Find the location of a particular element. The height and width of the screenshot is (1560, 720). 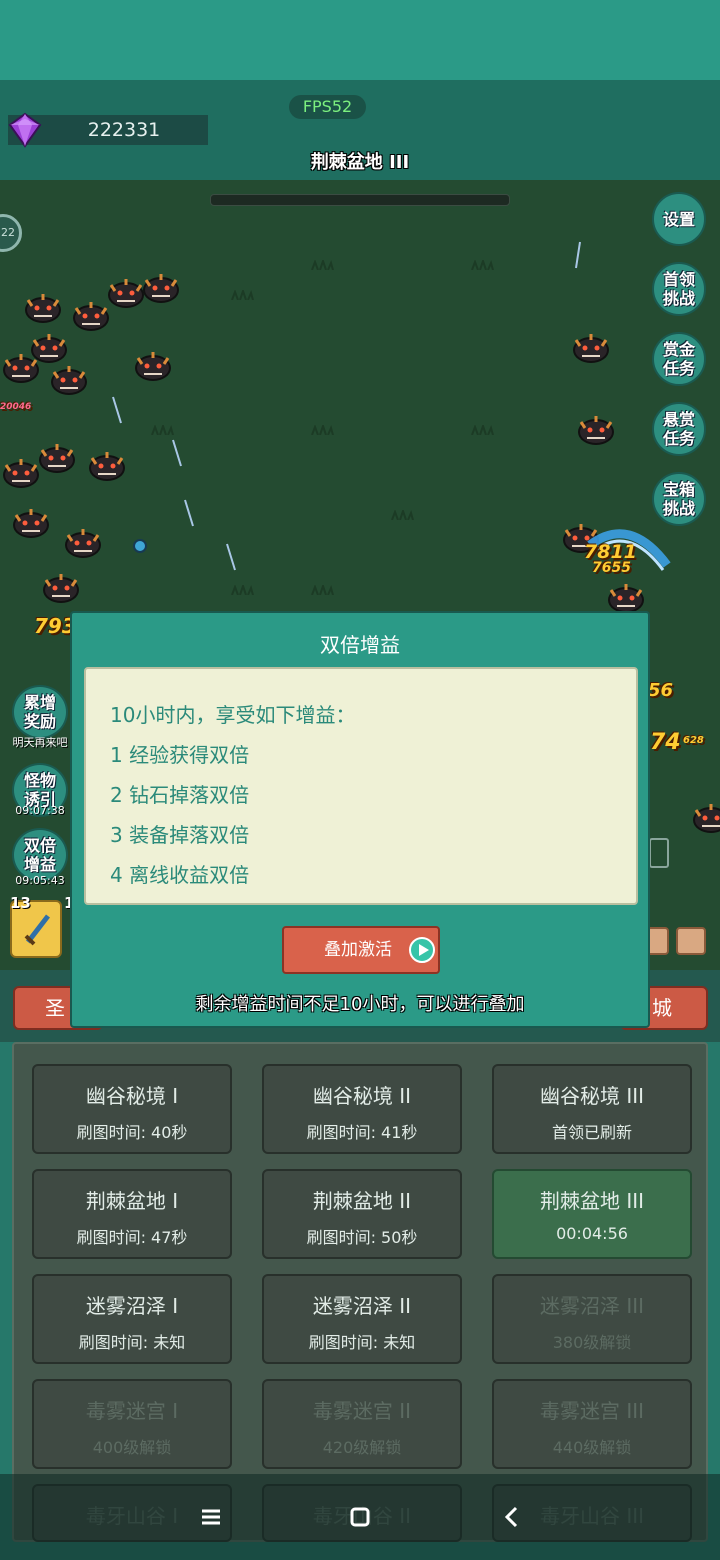

activate-button: 叠加激活 is located at coordinates (361, 950).